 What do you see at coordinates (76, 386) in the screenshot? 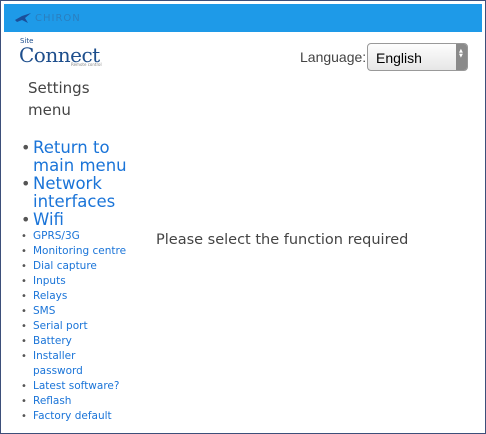
I see `latest-software-link: Latest software?` at bounding box center [76, 386].